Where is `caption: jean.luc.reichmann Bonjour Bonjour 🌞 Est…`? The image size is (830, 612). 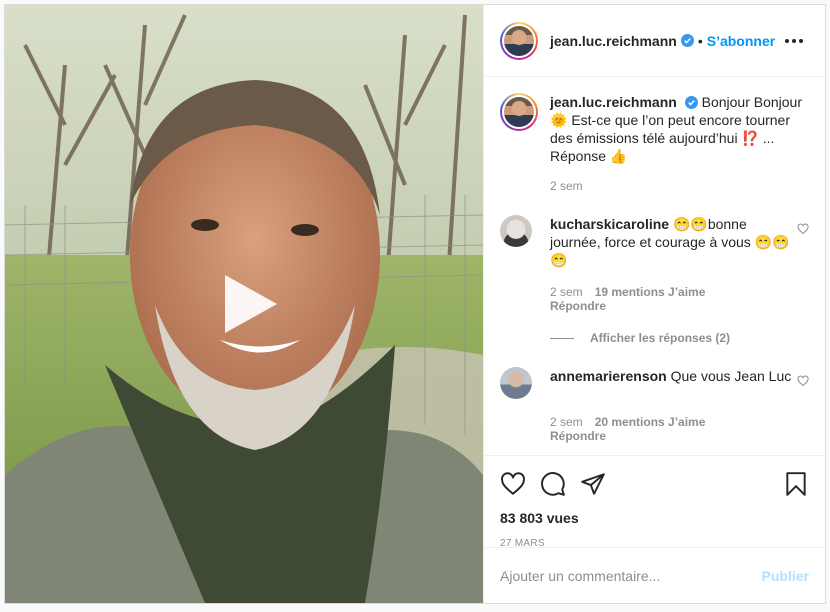 caption: jean.luc.reichmann Bonjour Bonjour 🌞 Est… is located at coordinates (654, 129).